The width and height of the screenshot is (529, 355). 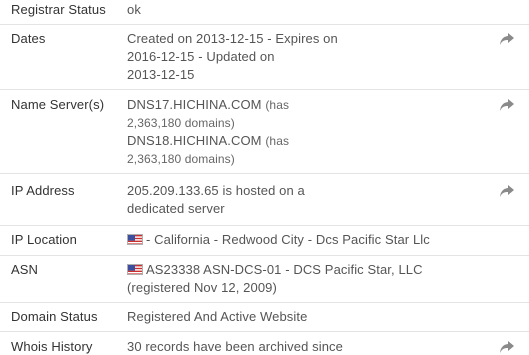 What do you see at coordinates (43, 190) in the screenshot?
I see `ip-address-label: IP Address` at bounding box center [43, 190].